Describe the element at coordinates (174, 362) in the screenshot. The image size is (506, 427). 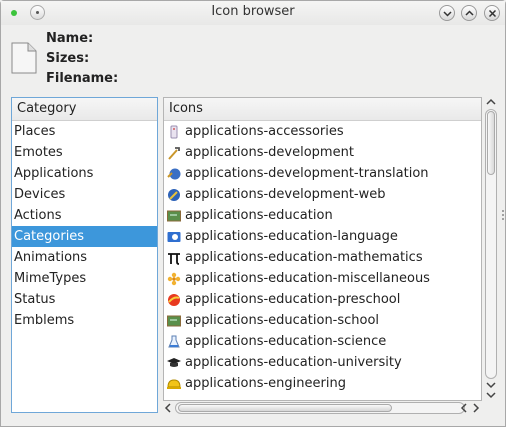
I see `graduation-cap-icon` at that location.